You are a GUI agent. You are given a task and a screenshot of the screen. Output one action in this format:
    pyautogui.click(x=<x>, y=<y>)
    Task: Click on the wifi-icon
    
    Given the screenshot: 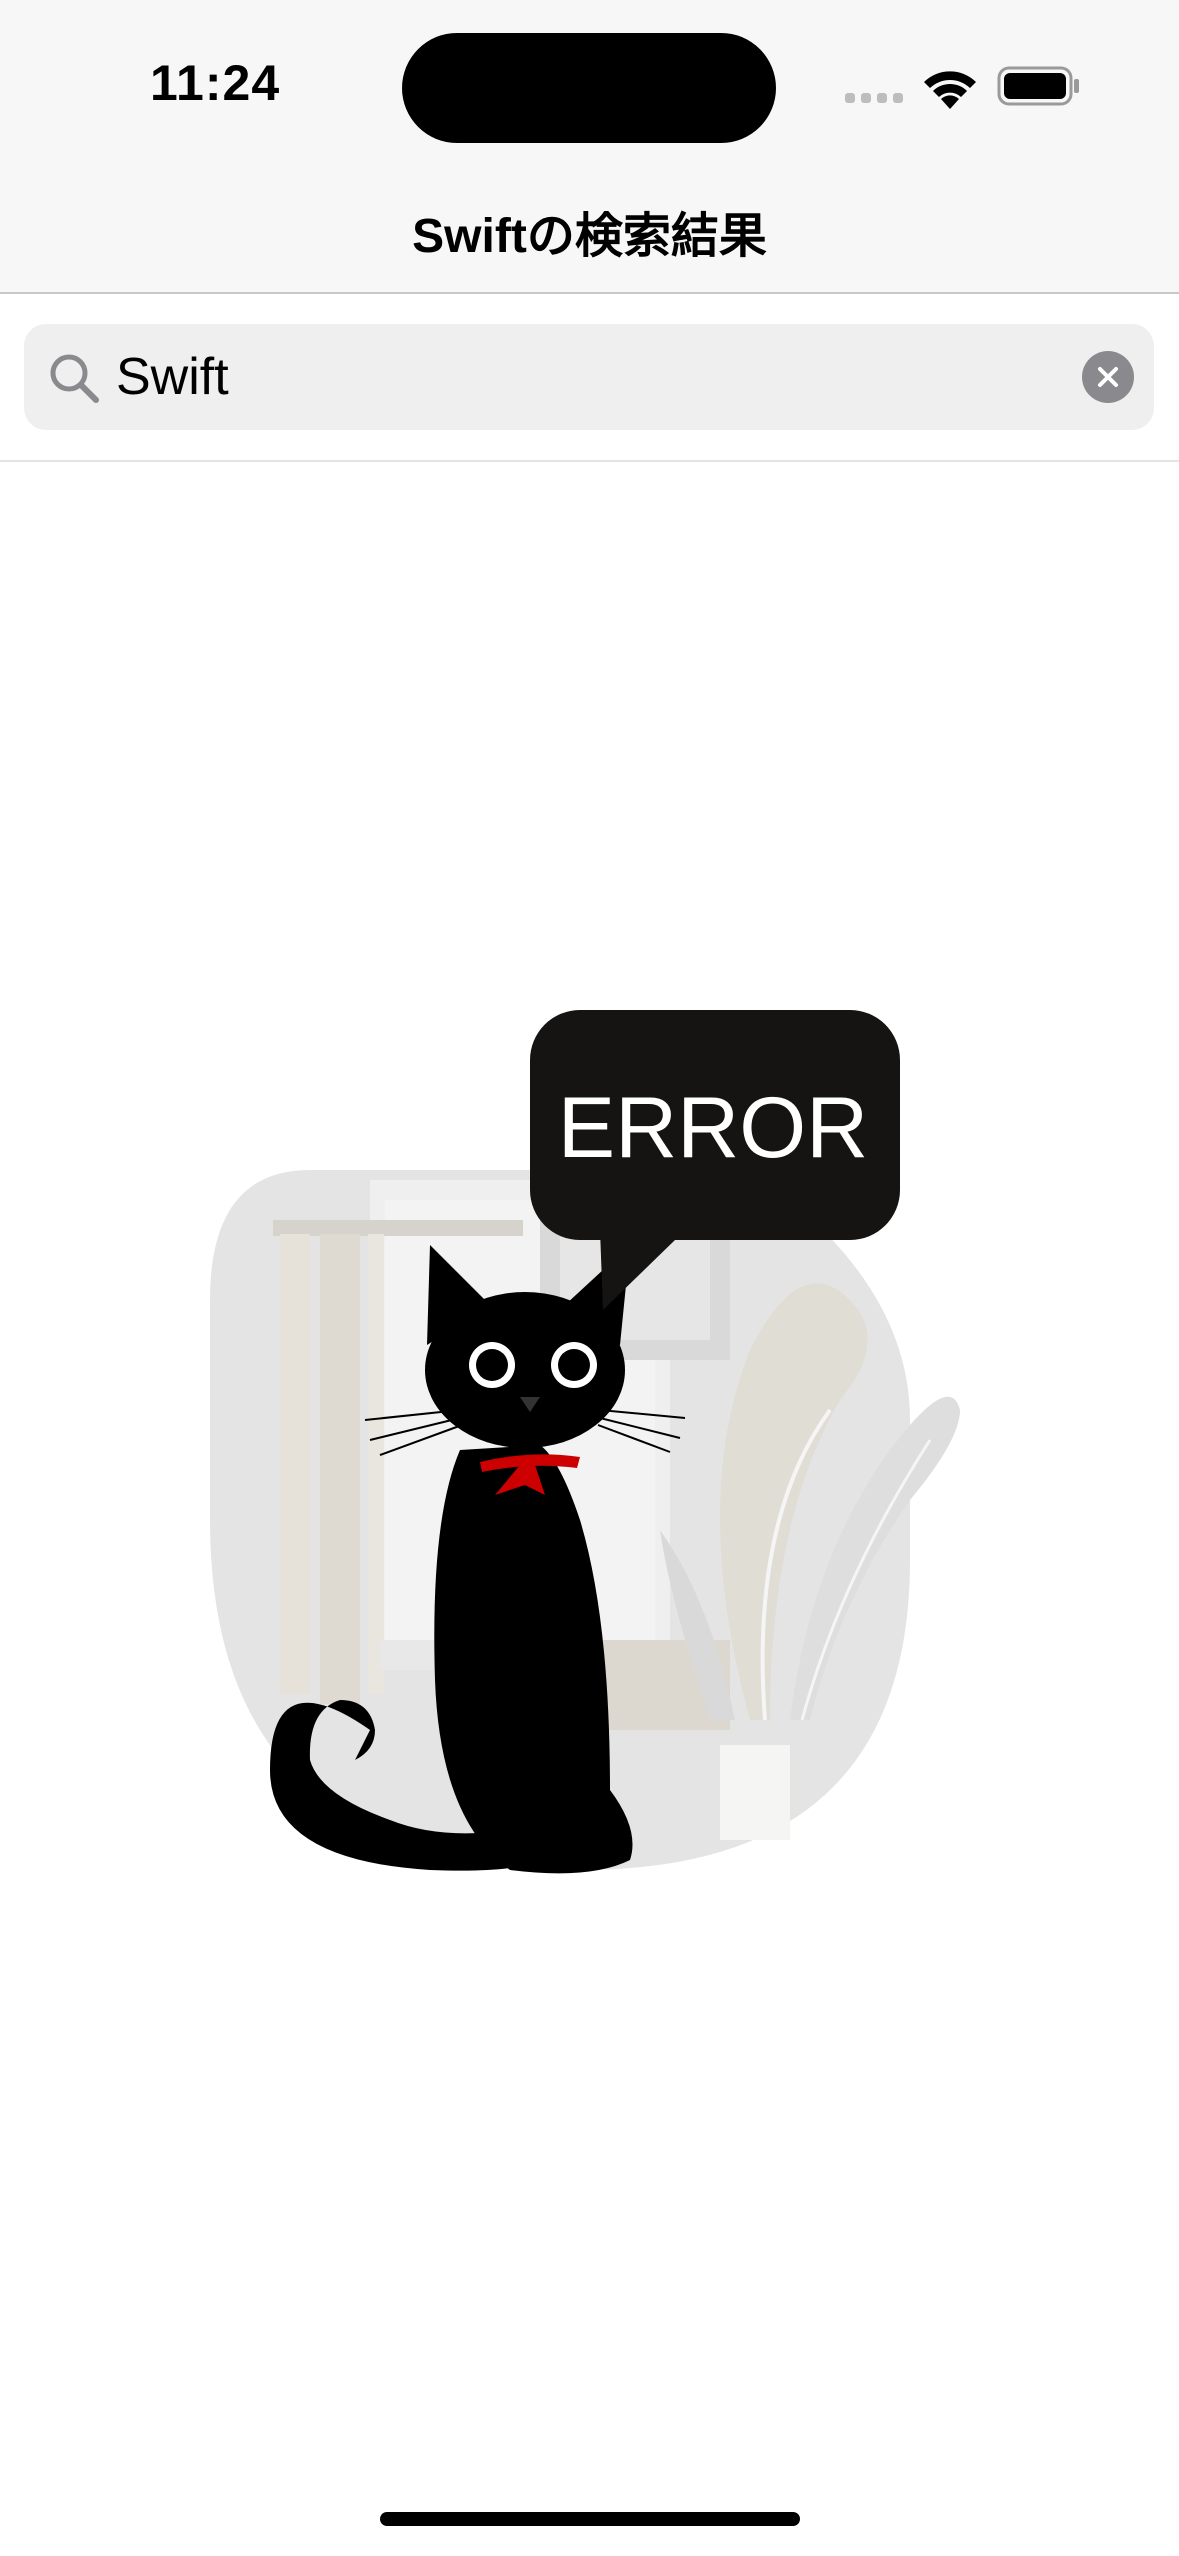 What is the action you would take?
    pyautogui.click(x=950, y=90)
    